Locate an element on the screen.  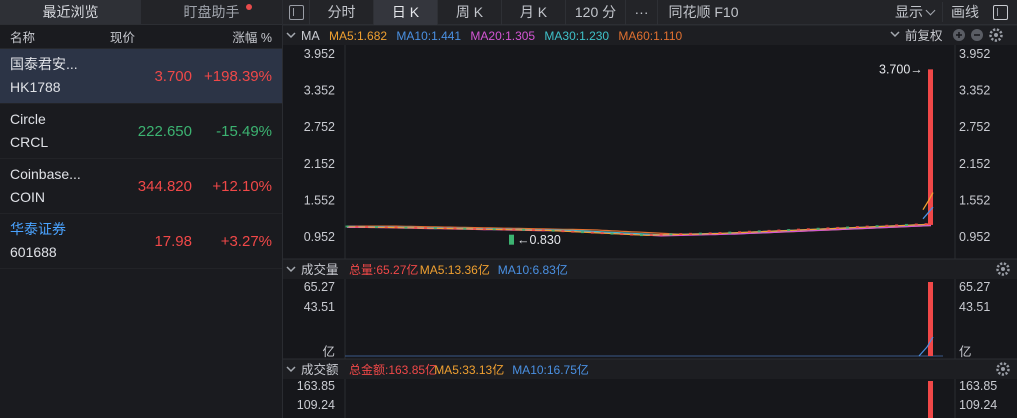
tab-daily-k: 日 K is located at coordinates (405, 12).